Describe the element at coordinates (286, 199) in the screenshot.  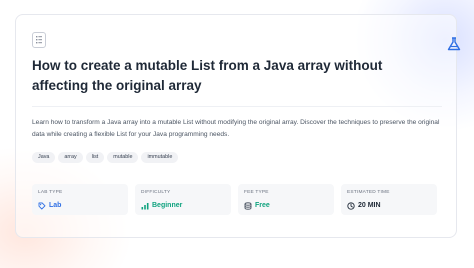
I see `stat-fee-type: FEE TYPE Free` at that location.